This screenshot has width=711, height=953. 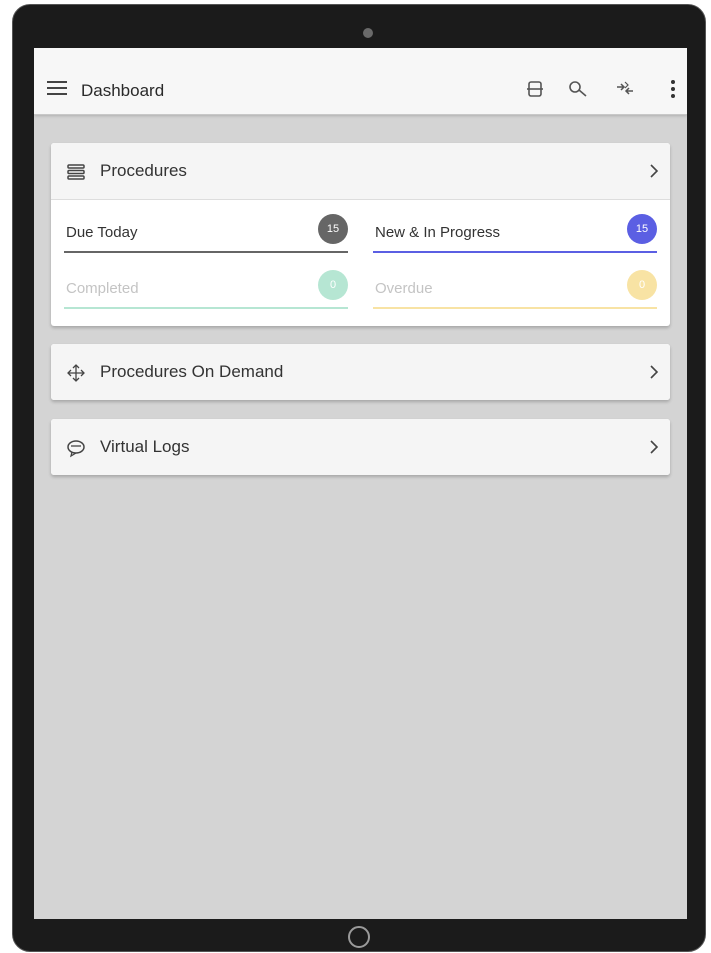 I want to click on virtual-logs-title: Virtual Logs, so click(x=145, y=446).